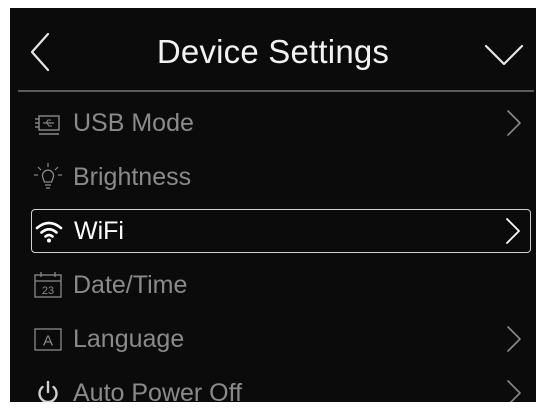 The image size is (546, 409). I want to click on calendar-icon: 23, so click(48, 285).